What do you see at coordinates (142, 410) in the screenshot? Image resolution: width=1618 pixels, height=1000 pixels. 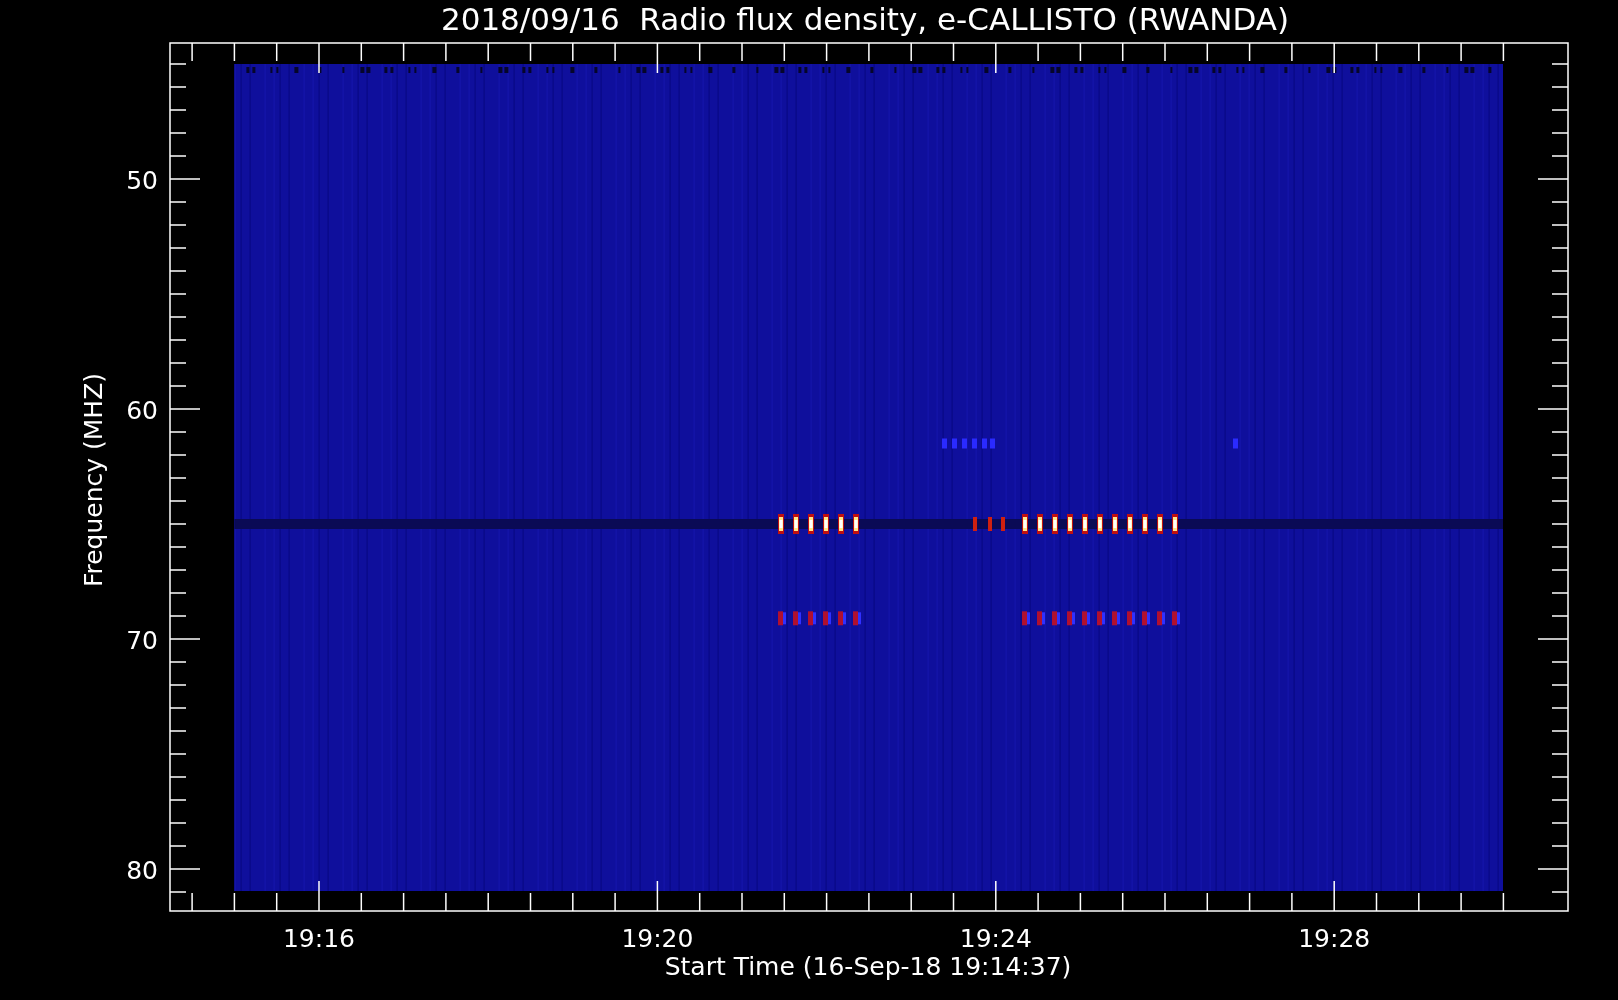 I see `tick-label: 60` at bounding box center [142, 410].